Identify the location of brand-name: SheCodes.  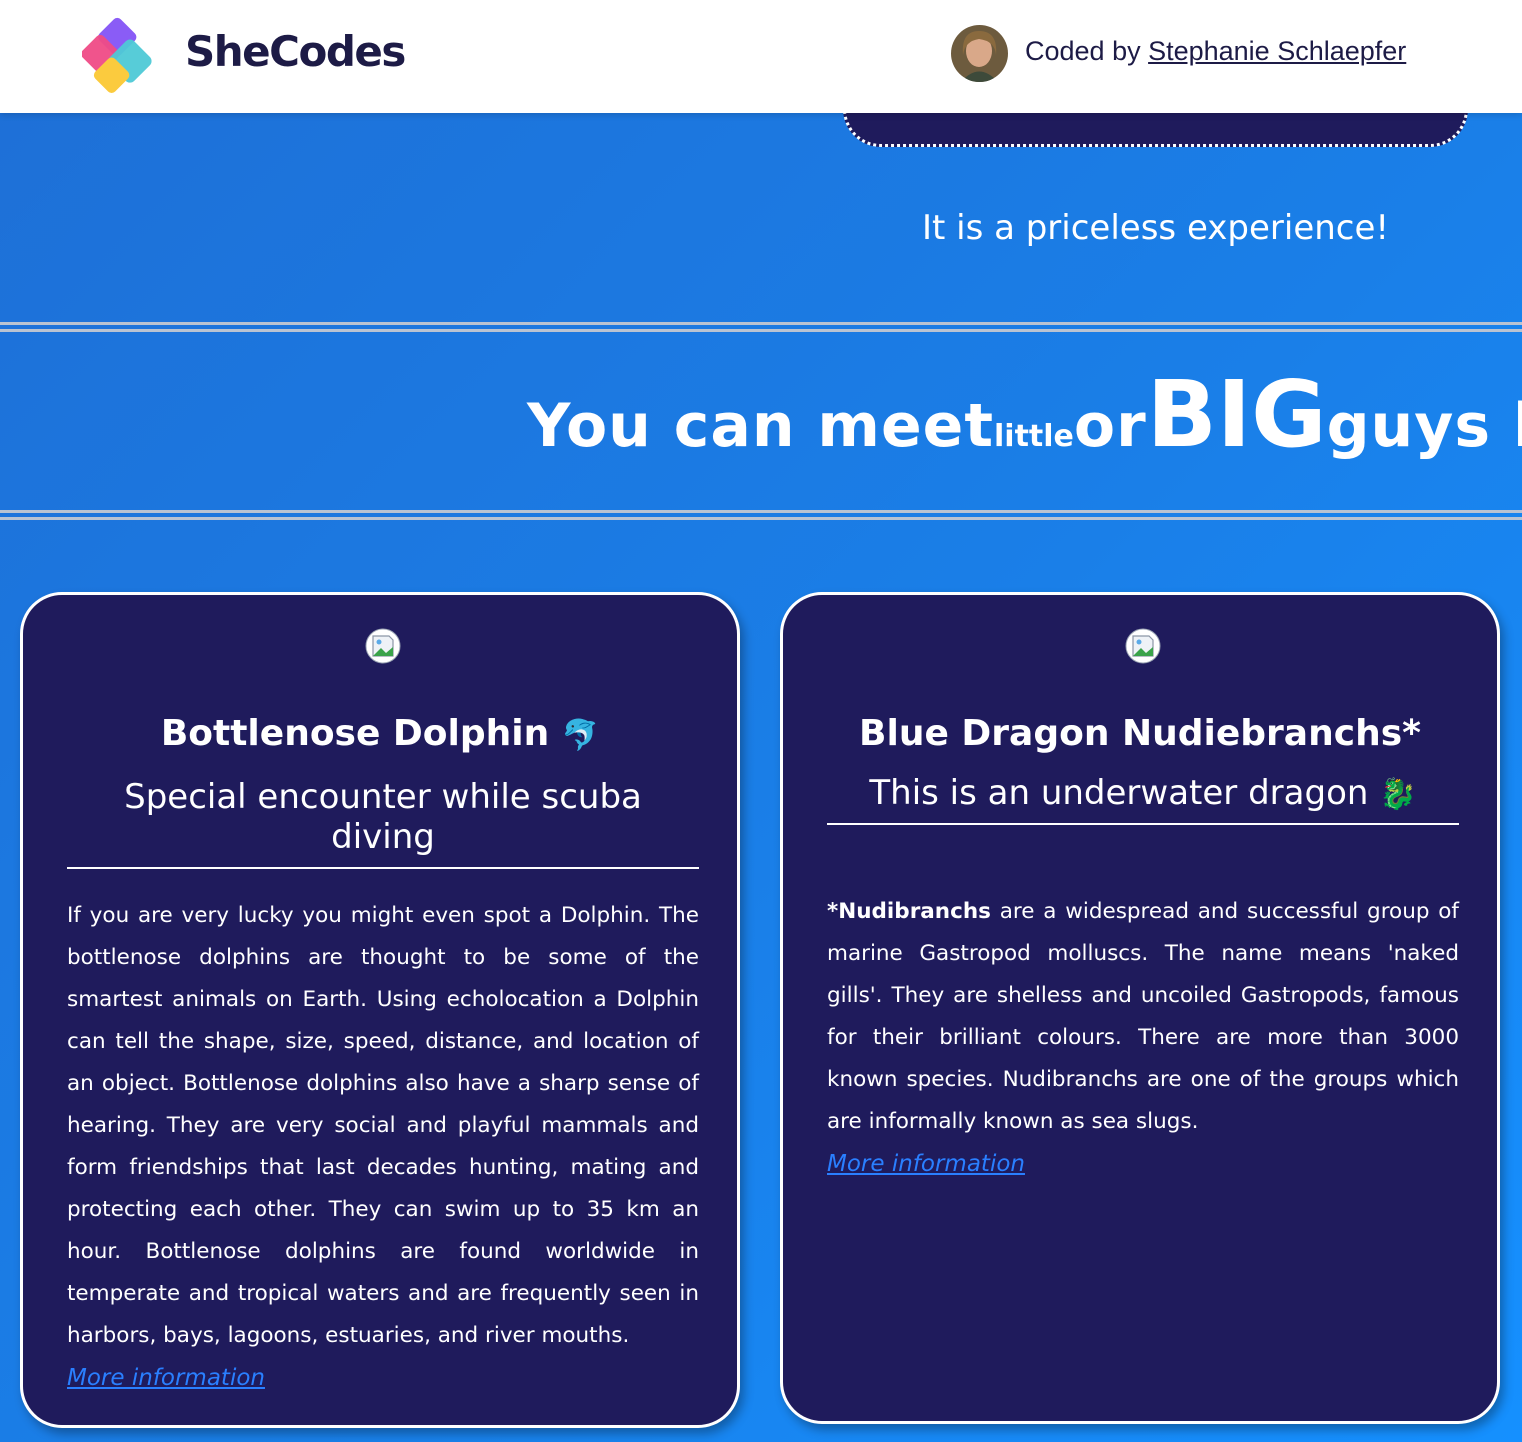
(295, 51).